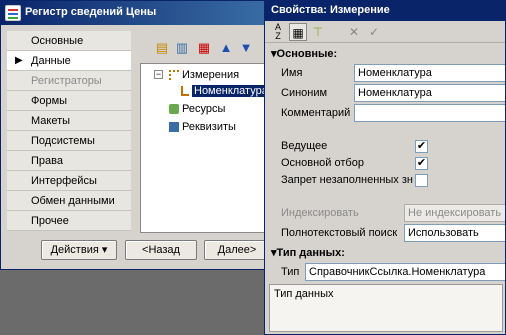  I want to click on master-label: Ведущее, so click(304, 146).